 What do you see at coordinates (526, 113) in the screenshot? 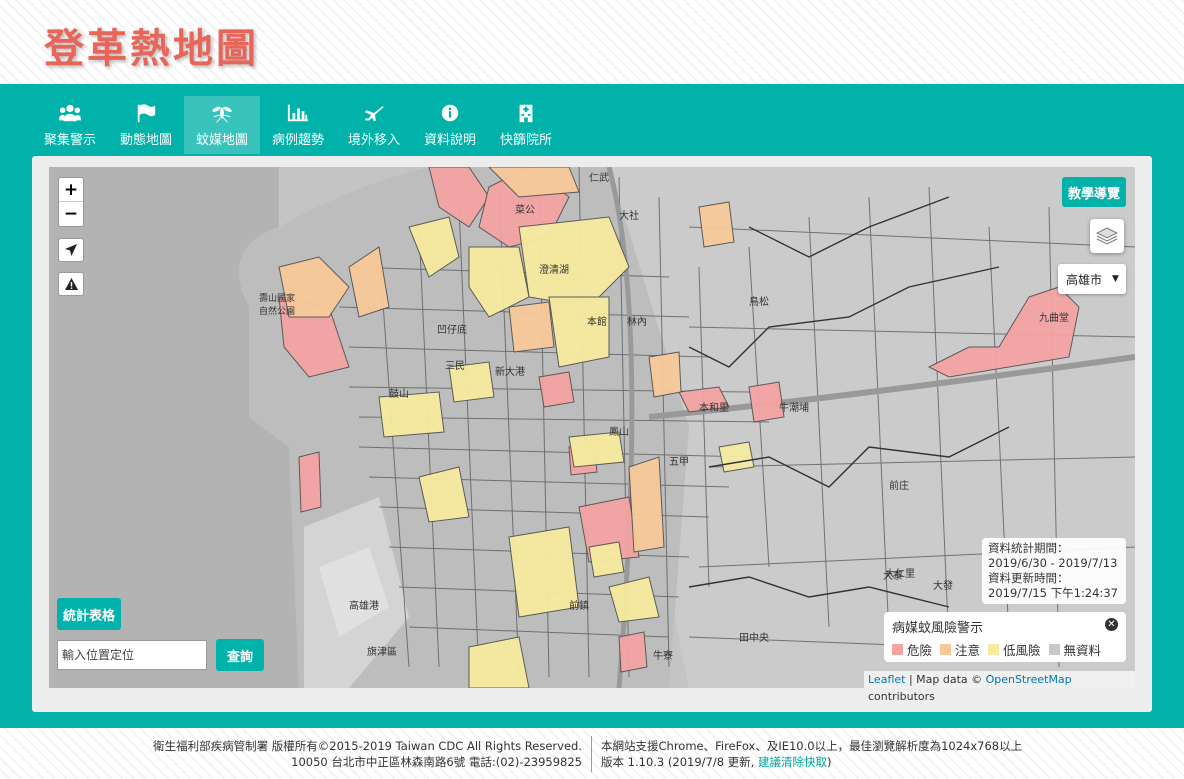
I see `hospital-icon` at bounding box center [526, 113].